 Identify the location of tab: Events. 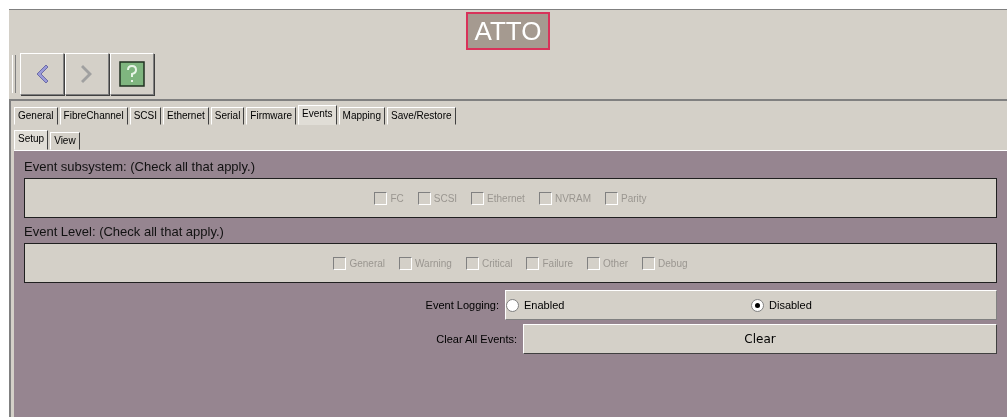
(317, 115).